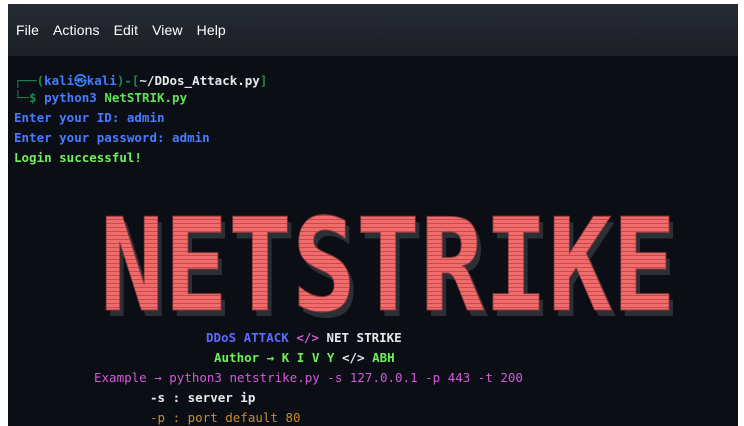 The height and width of the screenshot is (426, 744). What do you see at coordinates (112, 137) in the screenshot?
I see `password-prompt-line: Enter your password: admin` at bounding box center [112, 137].